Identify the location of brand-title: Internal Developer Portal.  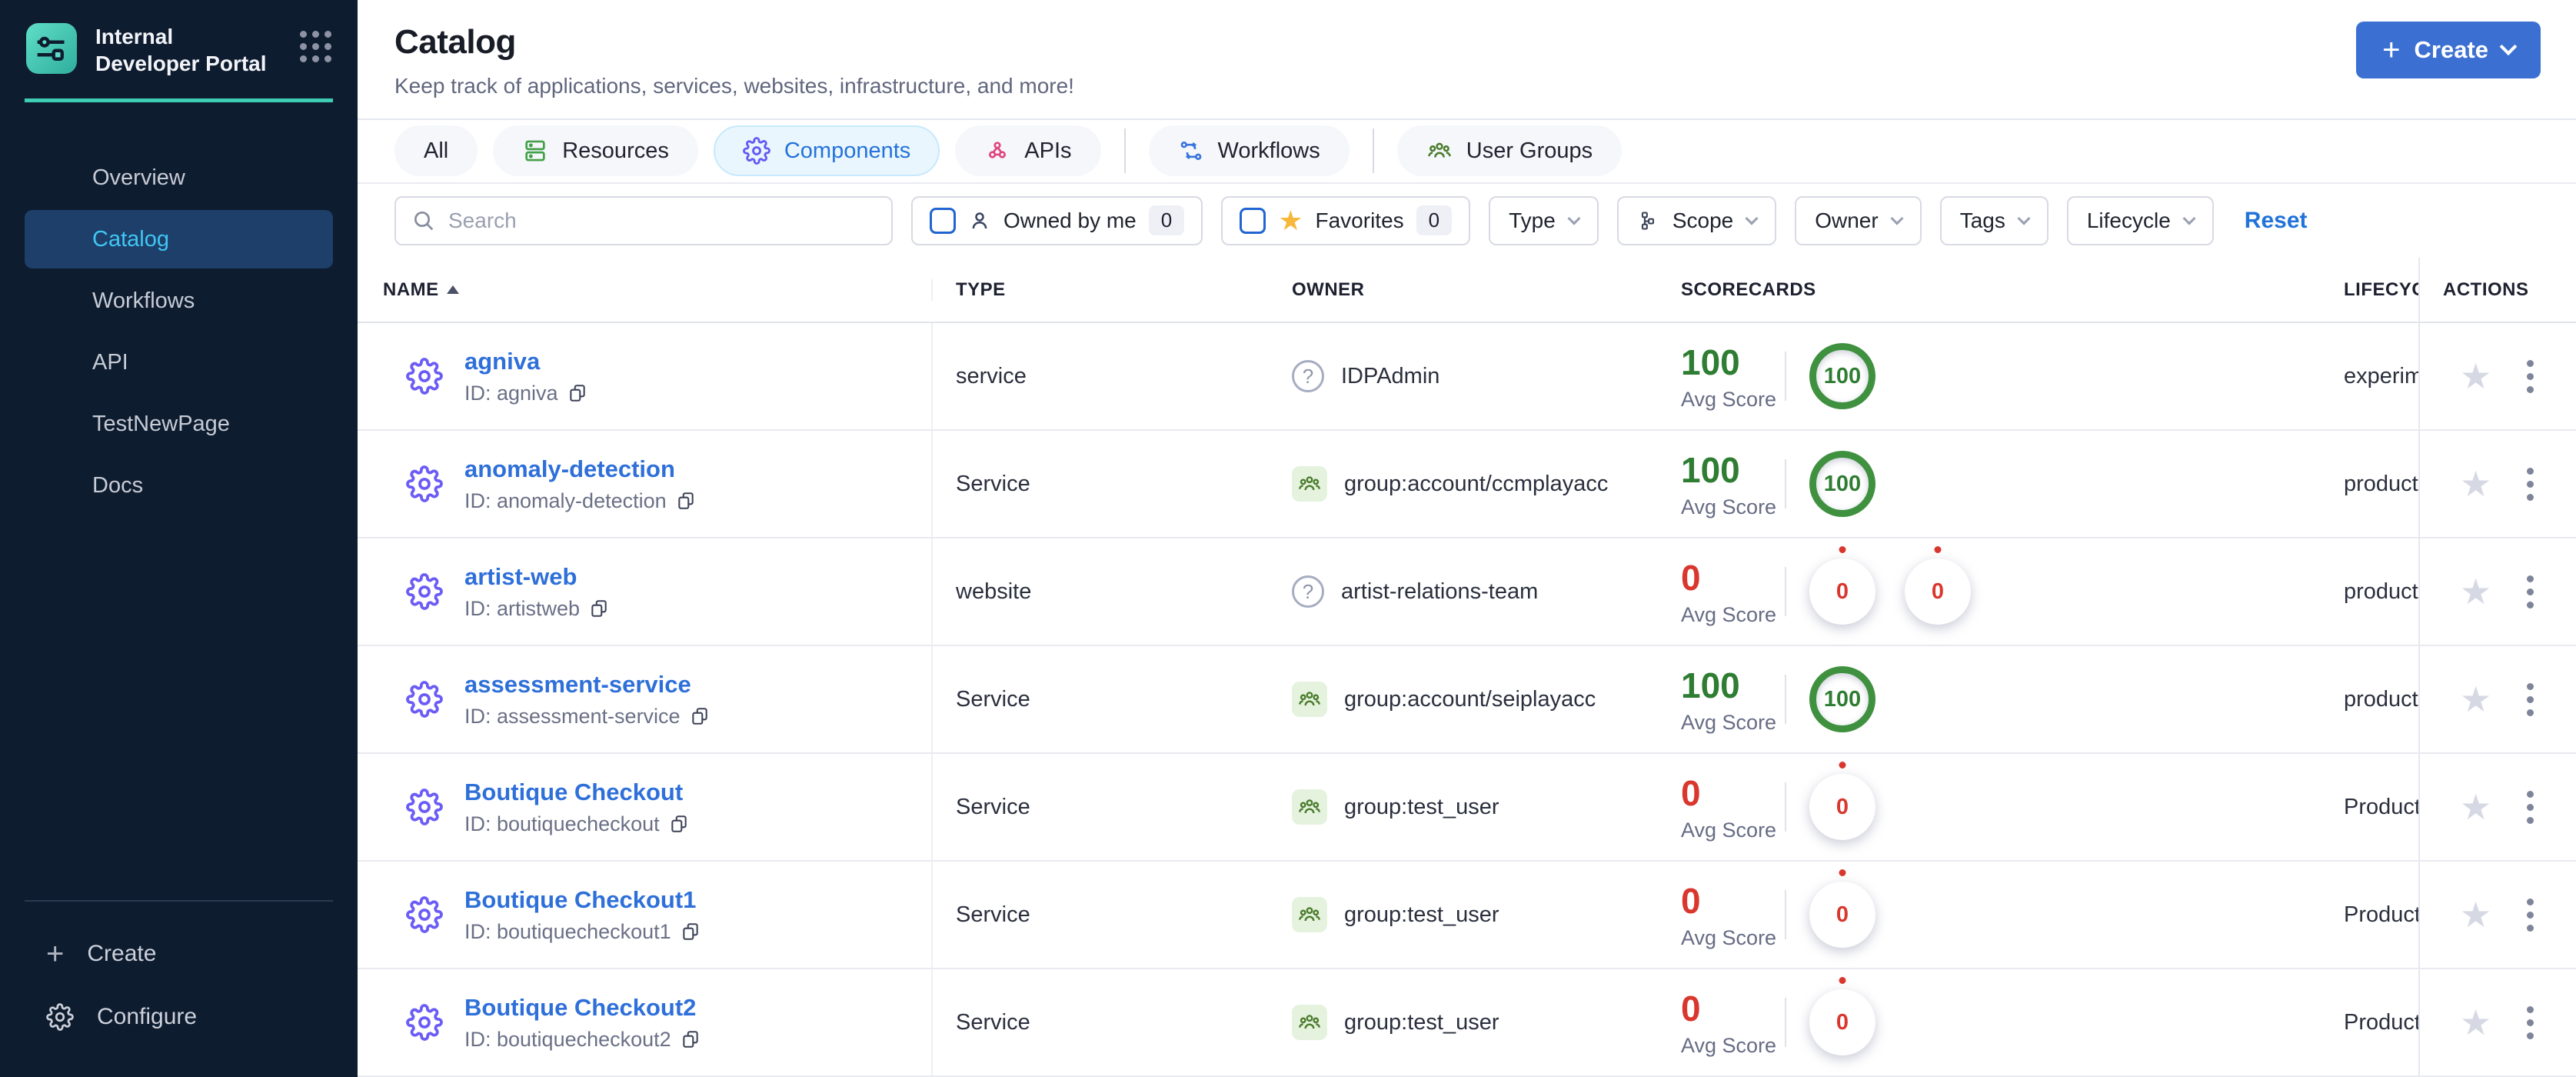
(181, 50).